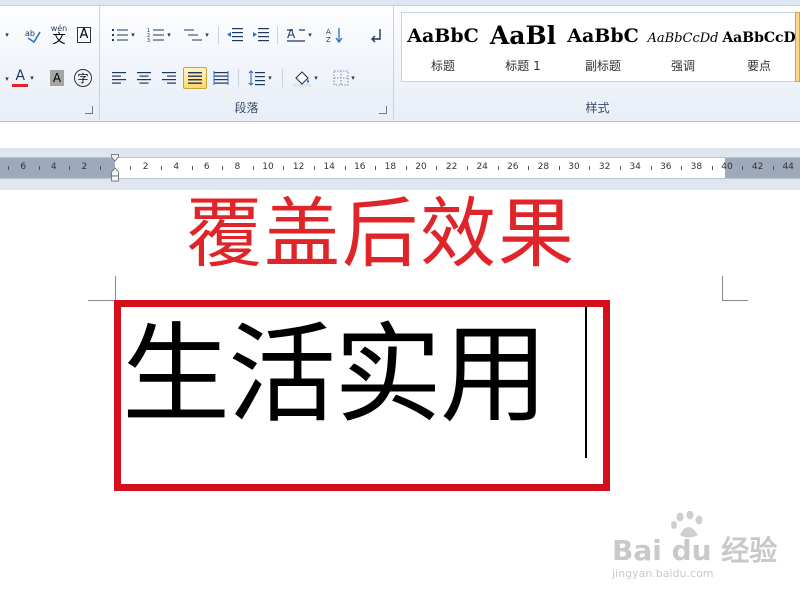 The image size is (800, 600). Describe the element at coordinates (23, 78) in the screenshot. I see `font-color-button: A ▾` at that location.